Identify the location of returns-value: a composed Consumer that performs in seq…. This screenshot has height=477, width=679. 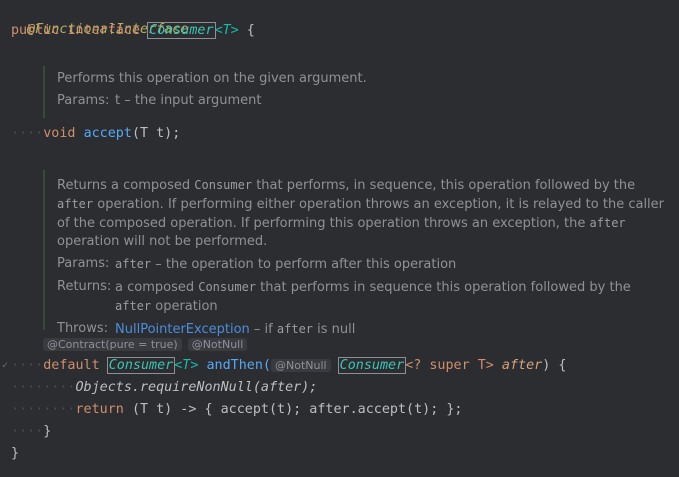
(390, 297).